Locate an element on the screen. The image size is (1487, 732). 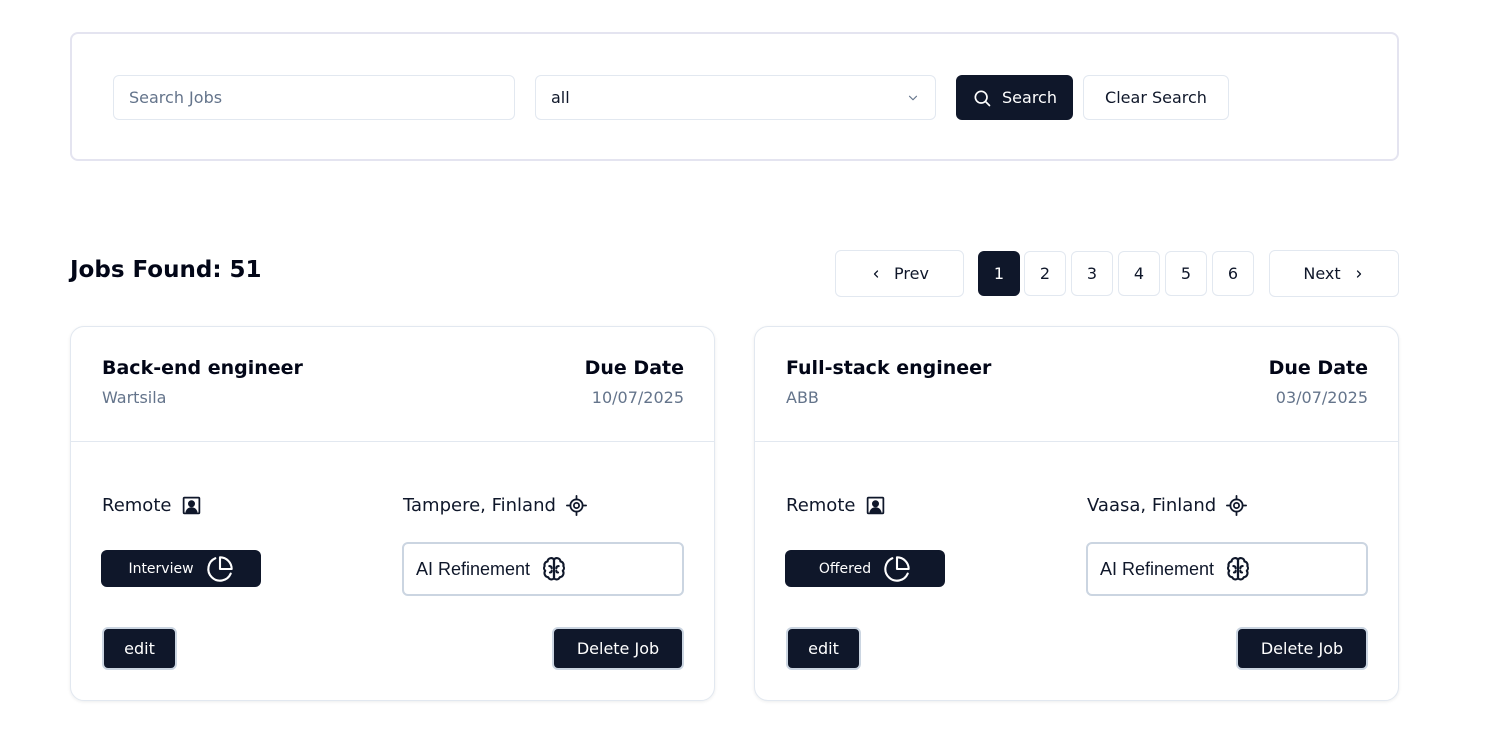
clear-search-button: Clear Search is located at coordinates (1156, 97).